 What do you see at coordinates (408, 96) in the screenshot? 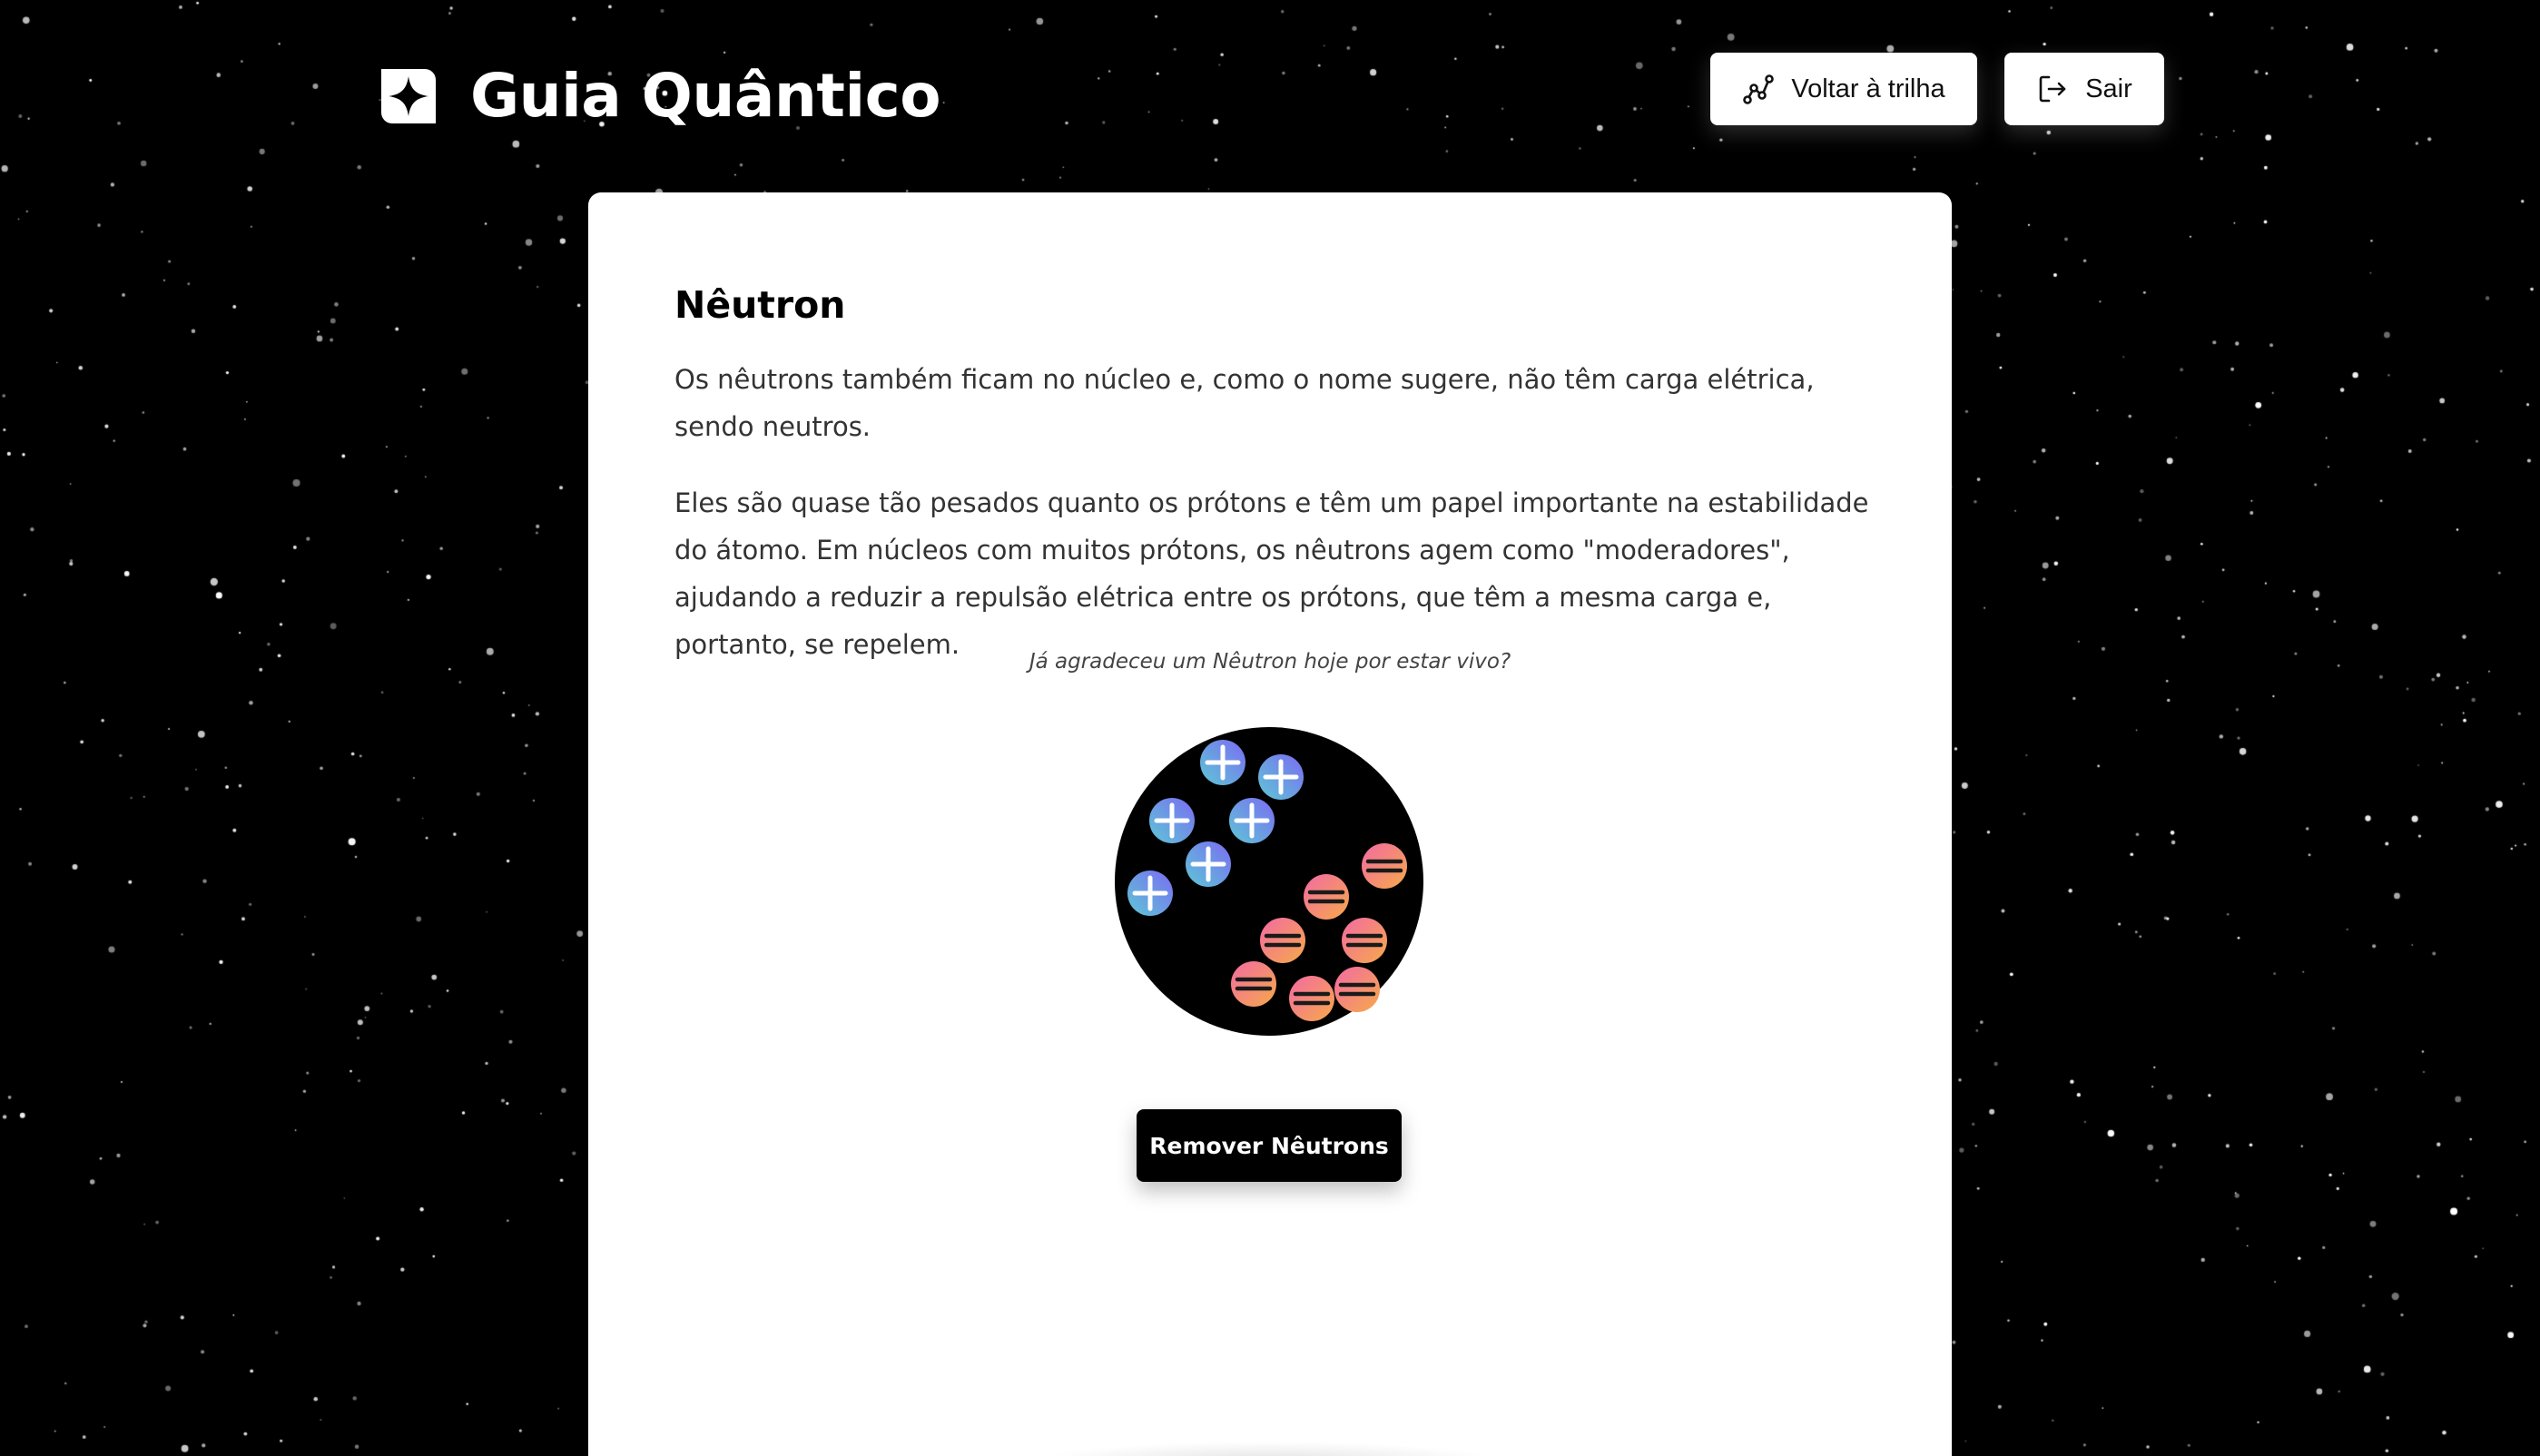
I see `sparkle-logo-icon` at bounding box center [408, 96].